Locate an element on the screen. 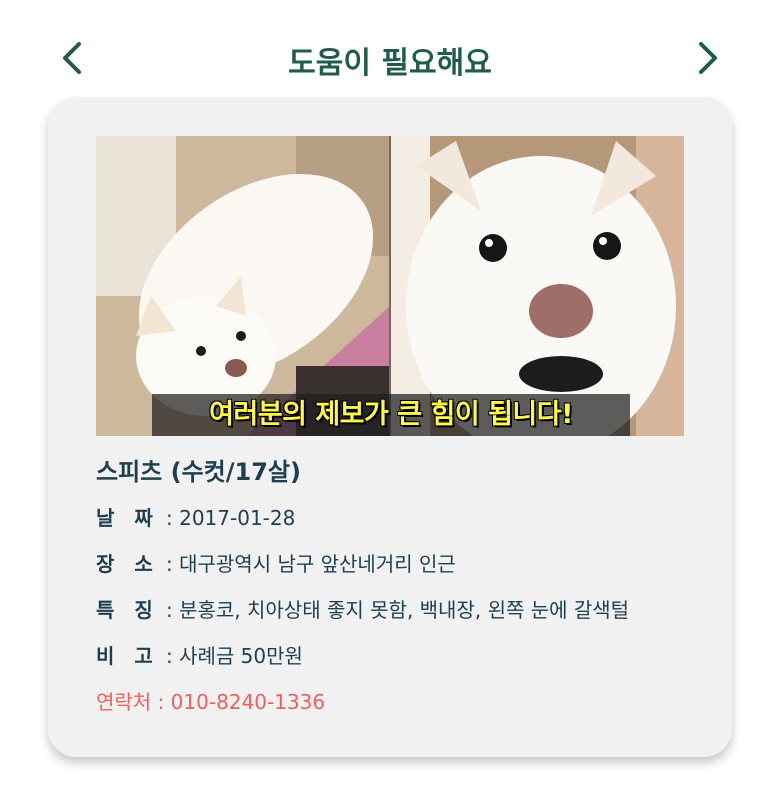 This screenshot has height=790, width=780. header: 도움이 필요해요 is located at coordinates (390, 58).